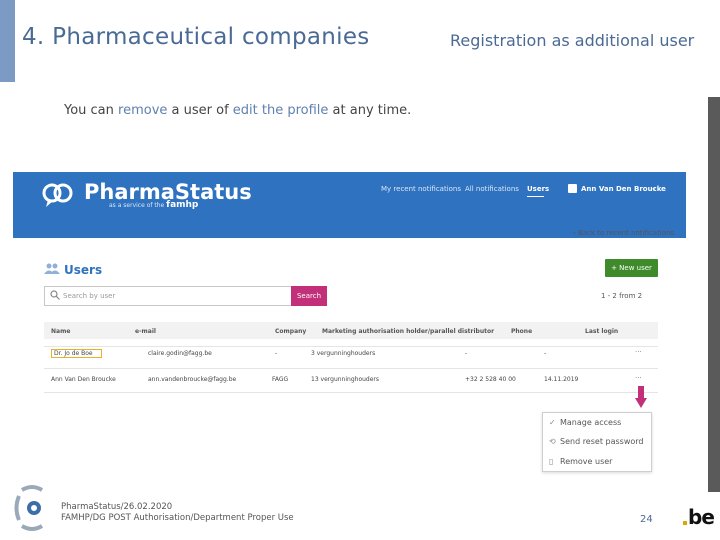  What do you see at coordinates (89, 296) in the screenshot?
I see `search-placeholder: Search by user` at bounding box center [89, 296].